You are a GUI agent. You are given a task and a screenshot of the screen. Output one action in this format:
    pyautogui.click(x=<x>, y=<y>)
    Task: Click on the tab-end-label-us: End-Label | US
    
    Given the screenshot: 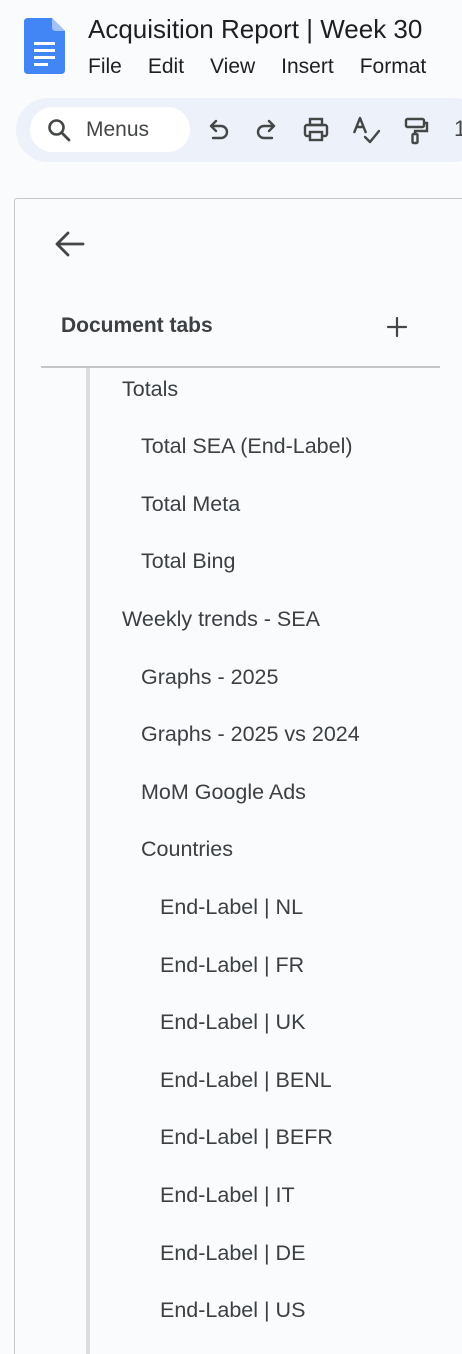 What is the action you would take?
    pyautogui.click(x=232, y=1310)
    